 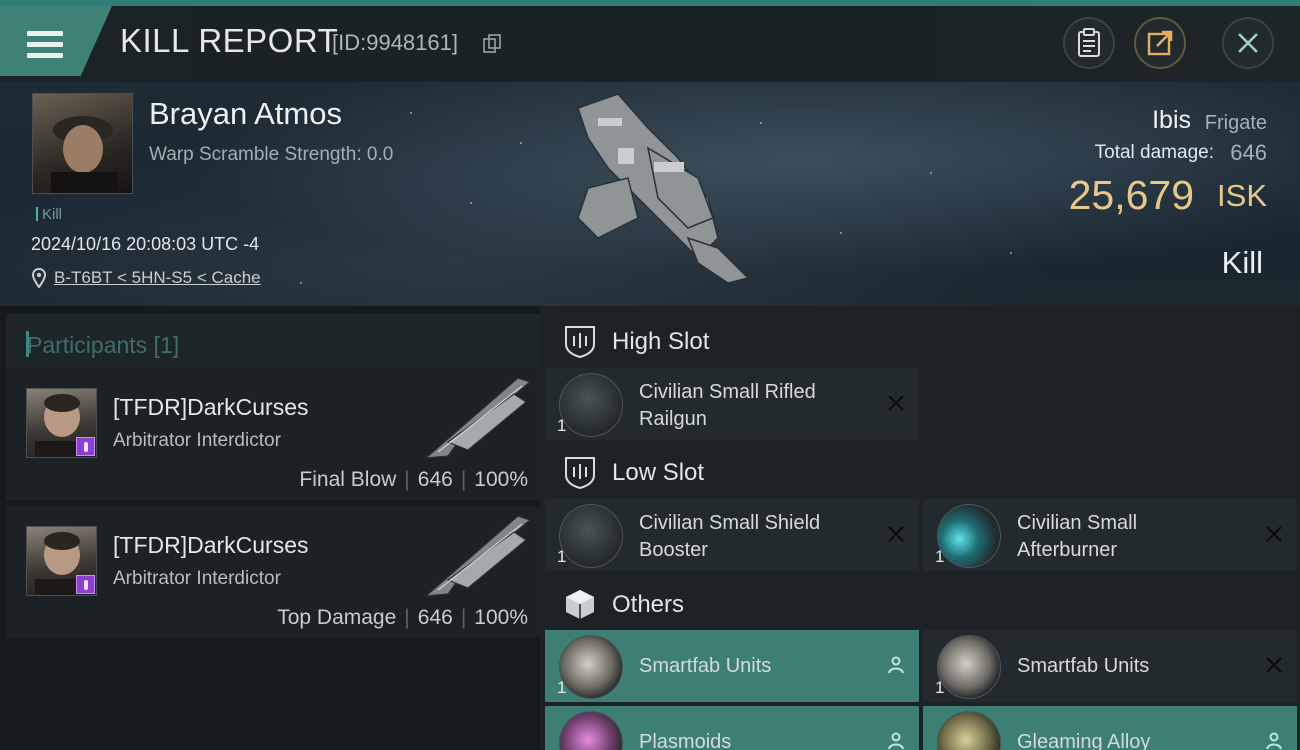 I want to click on top-accent-line, so click(x=650, y=3).